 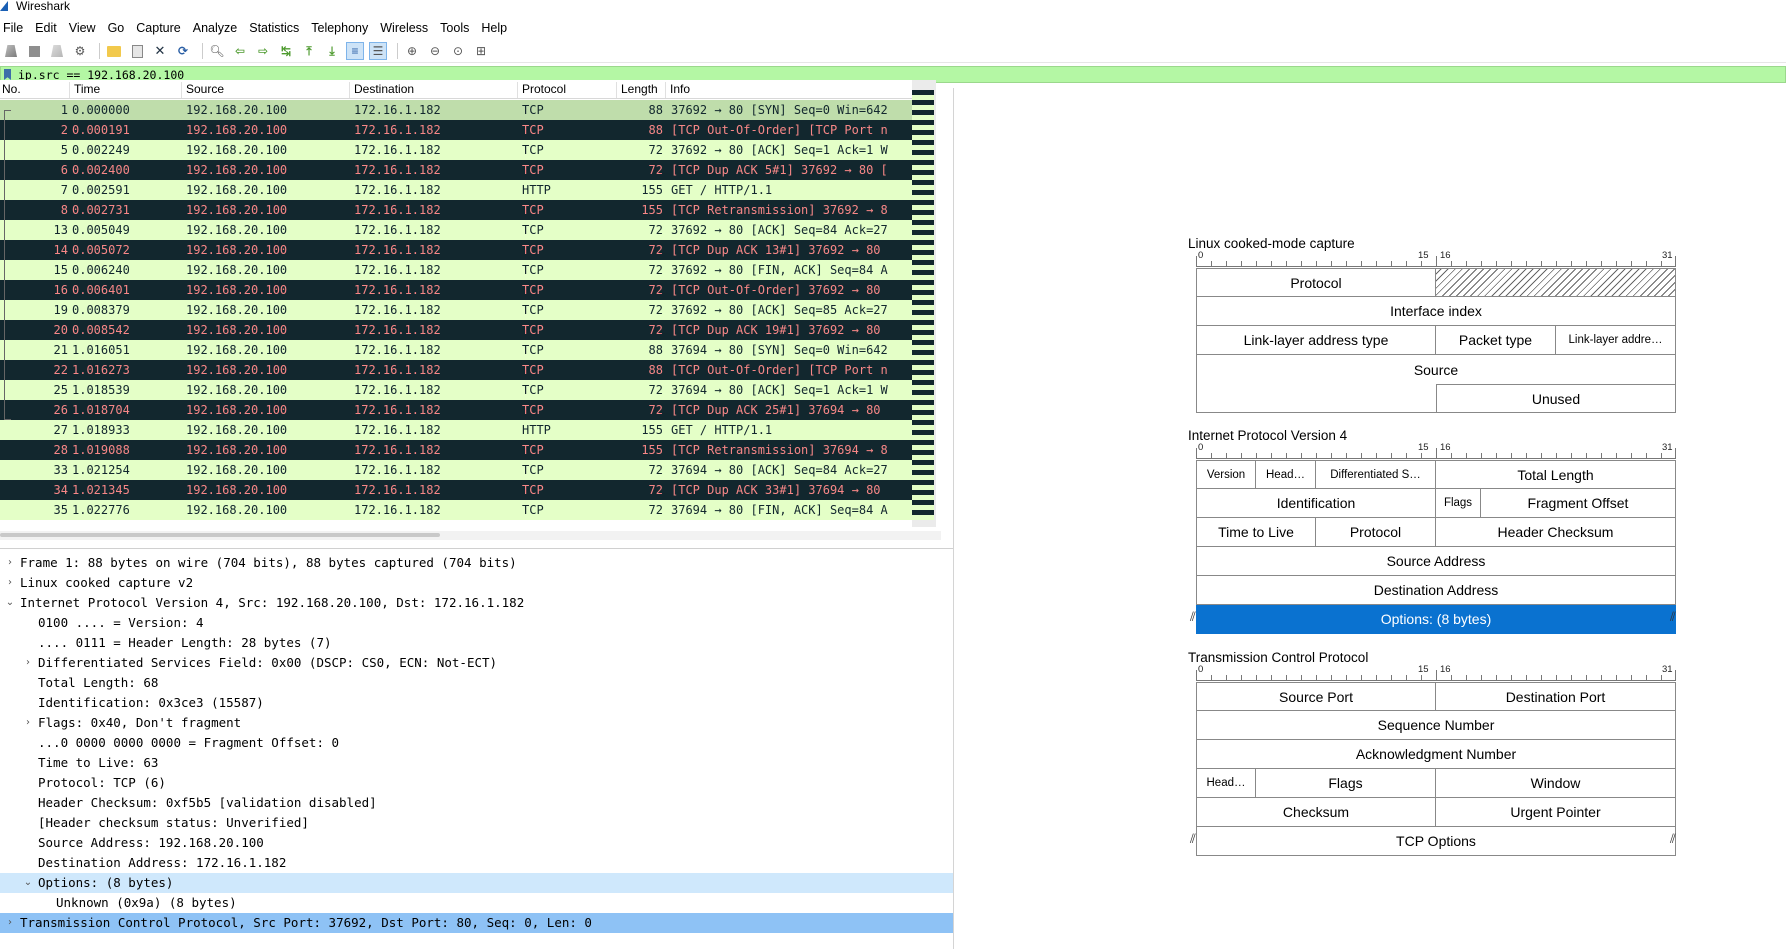 I want to click on first-packet-icon: ⤒, so click(x=309, y=51).